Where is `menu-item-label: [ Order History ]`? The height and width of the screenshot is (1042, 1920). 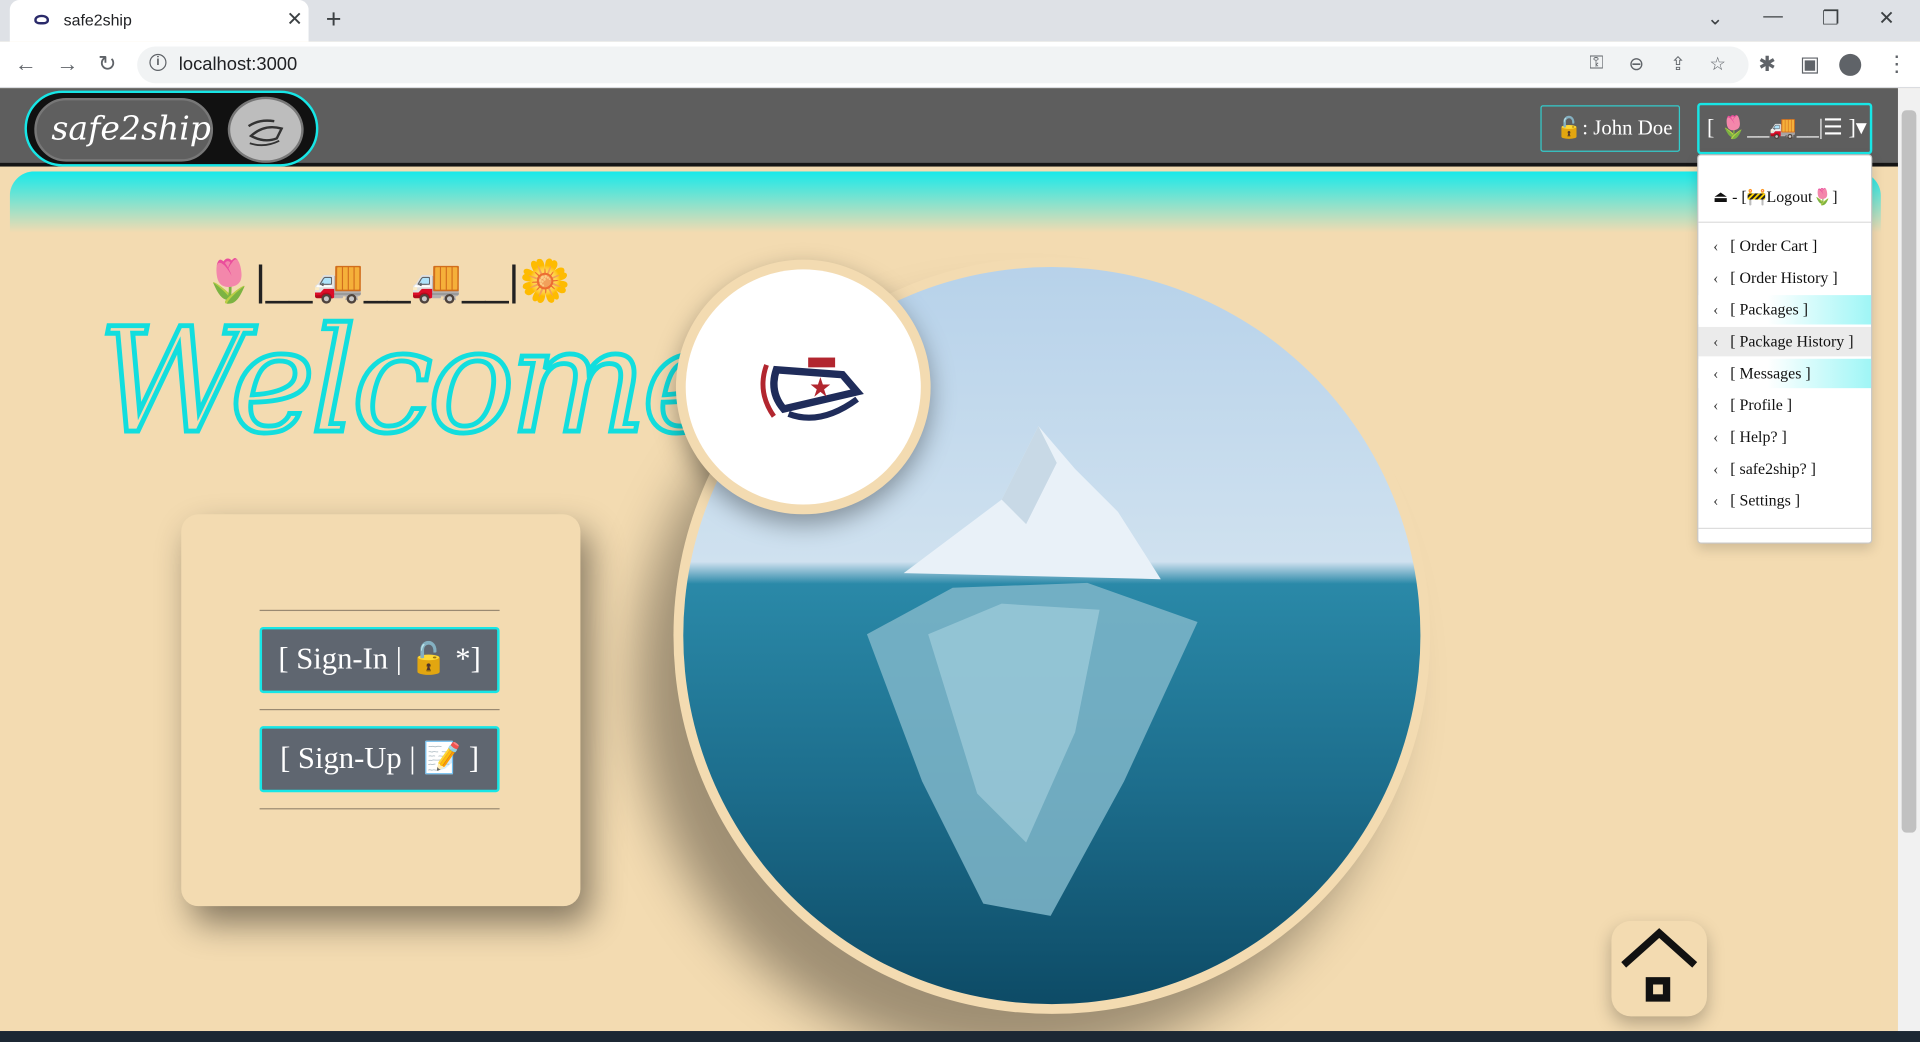
menu-item-label: [ Order History ] is located at coordinates (1784, 277).